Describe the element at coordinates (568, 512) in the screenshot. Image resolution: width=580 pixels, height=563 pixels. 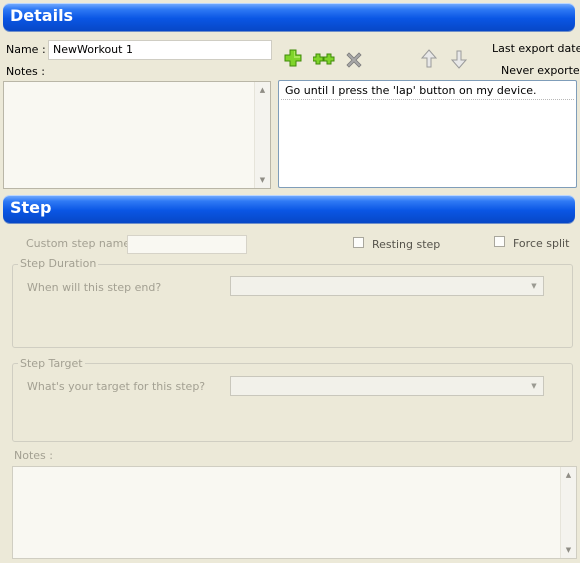
I see `step-notes-scrollbar: ▲ ▼` at that location.